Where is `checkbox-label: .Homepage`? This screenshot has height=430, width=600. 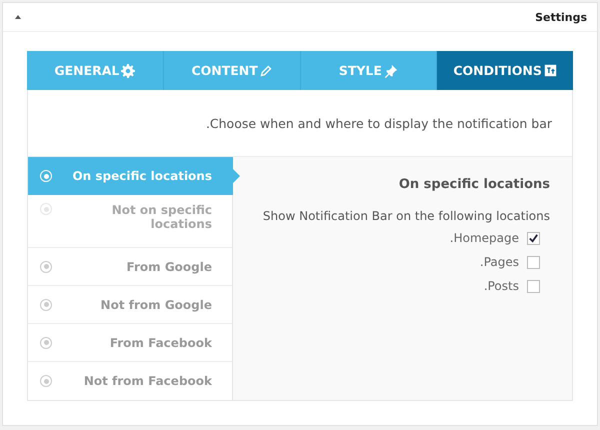 checkbox-label: .Homepage is located at coordinates (484, 238).